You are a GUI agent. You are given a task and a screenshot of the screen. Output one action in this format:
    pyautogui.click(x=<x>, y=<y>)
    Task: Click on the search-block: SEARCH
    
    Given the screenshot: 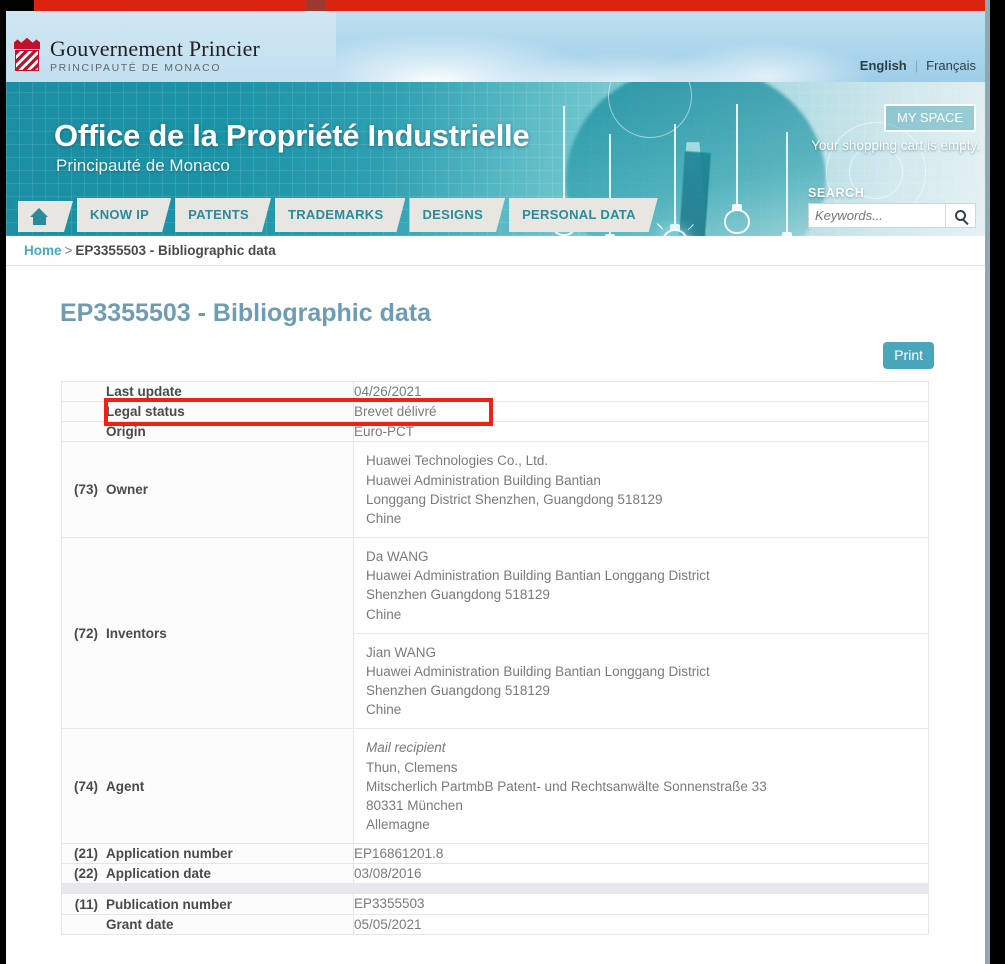 What is the action you would take?
    pyautogui.click(x=892, y=207)
    